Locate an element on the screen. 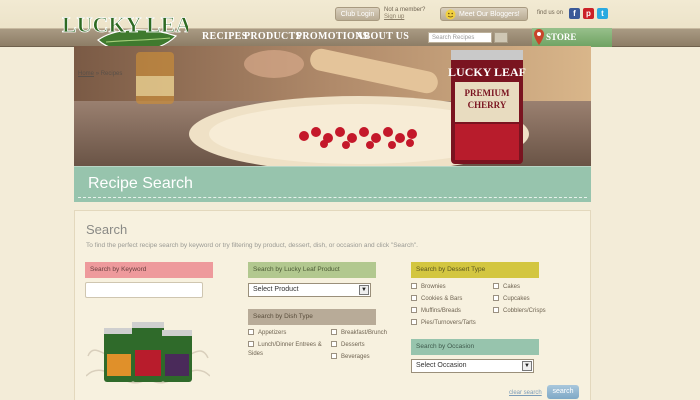 This screenshot has height=400, width=700. dish-checkbox-lunch-dinner: Lunch/Dinner Entrees & Sides is located at coordinates (288, 350).